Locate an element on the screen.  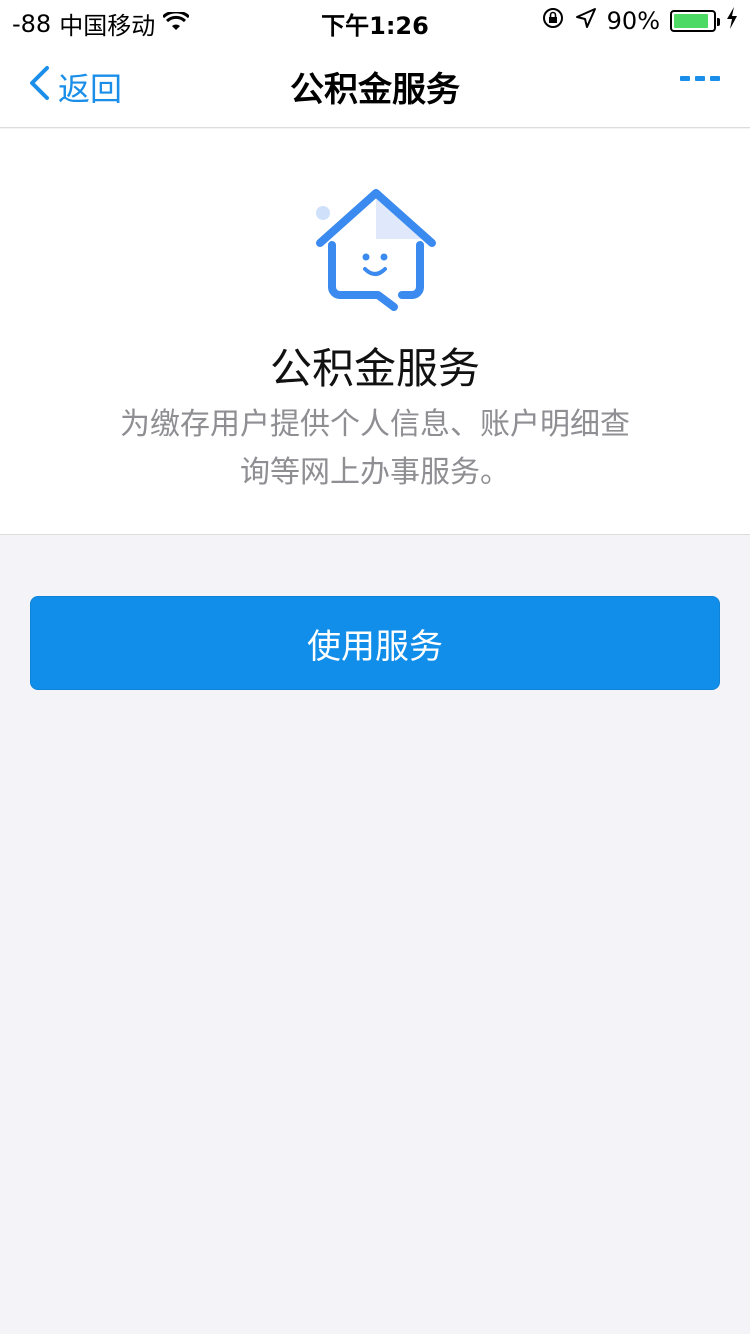
more-menu-button is located at coordinates (700, 78).